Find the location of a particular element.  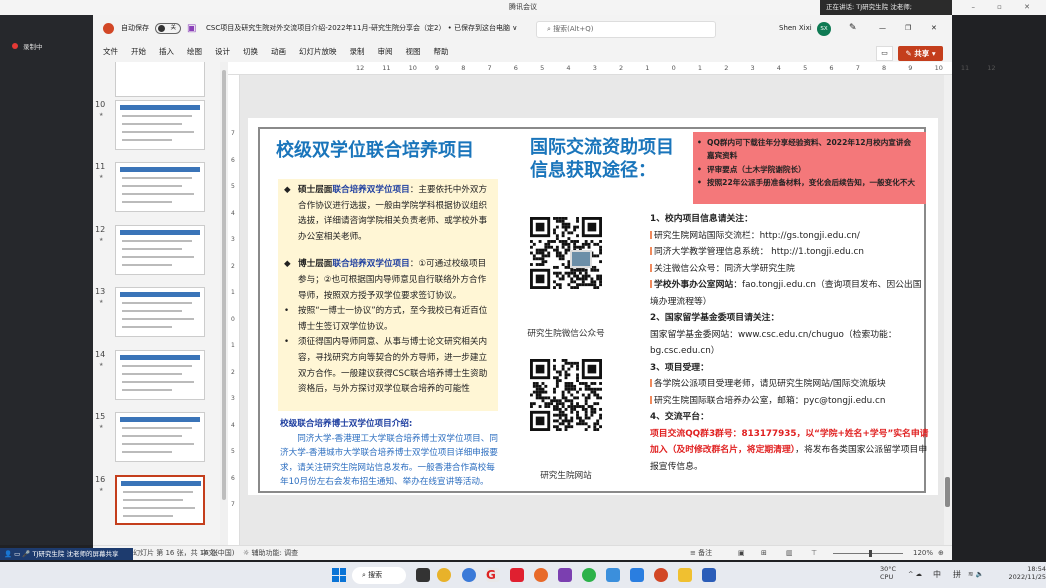

language-indicator: 中文(中国) is located at coordinates (217, 553).